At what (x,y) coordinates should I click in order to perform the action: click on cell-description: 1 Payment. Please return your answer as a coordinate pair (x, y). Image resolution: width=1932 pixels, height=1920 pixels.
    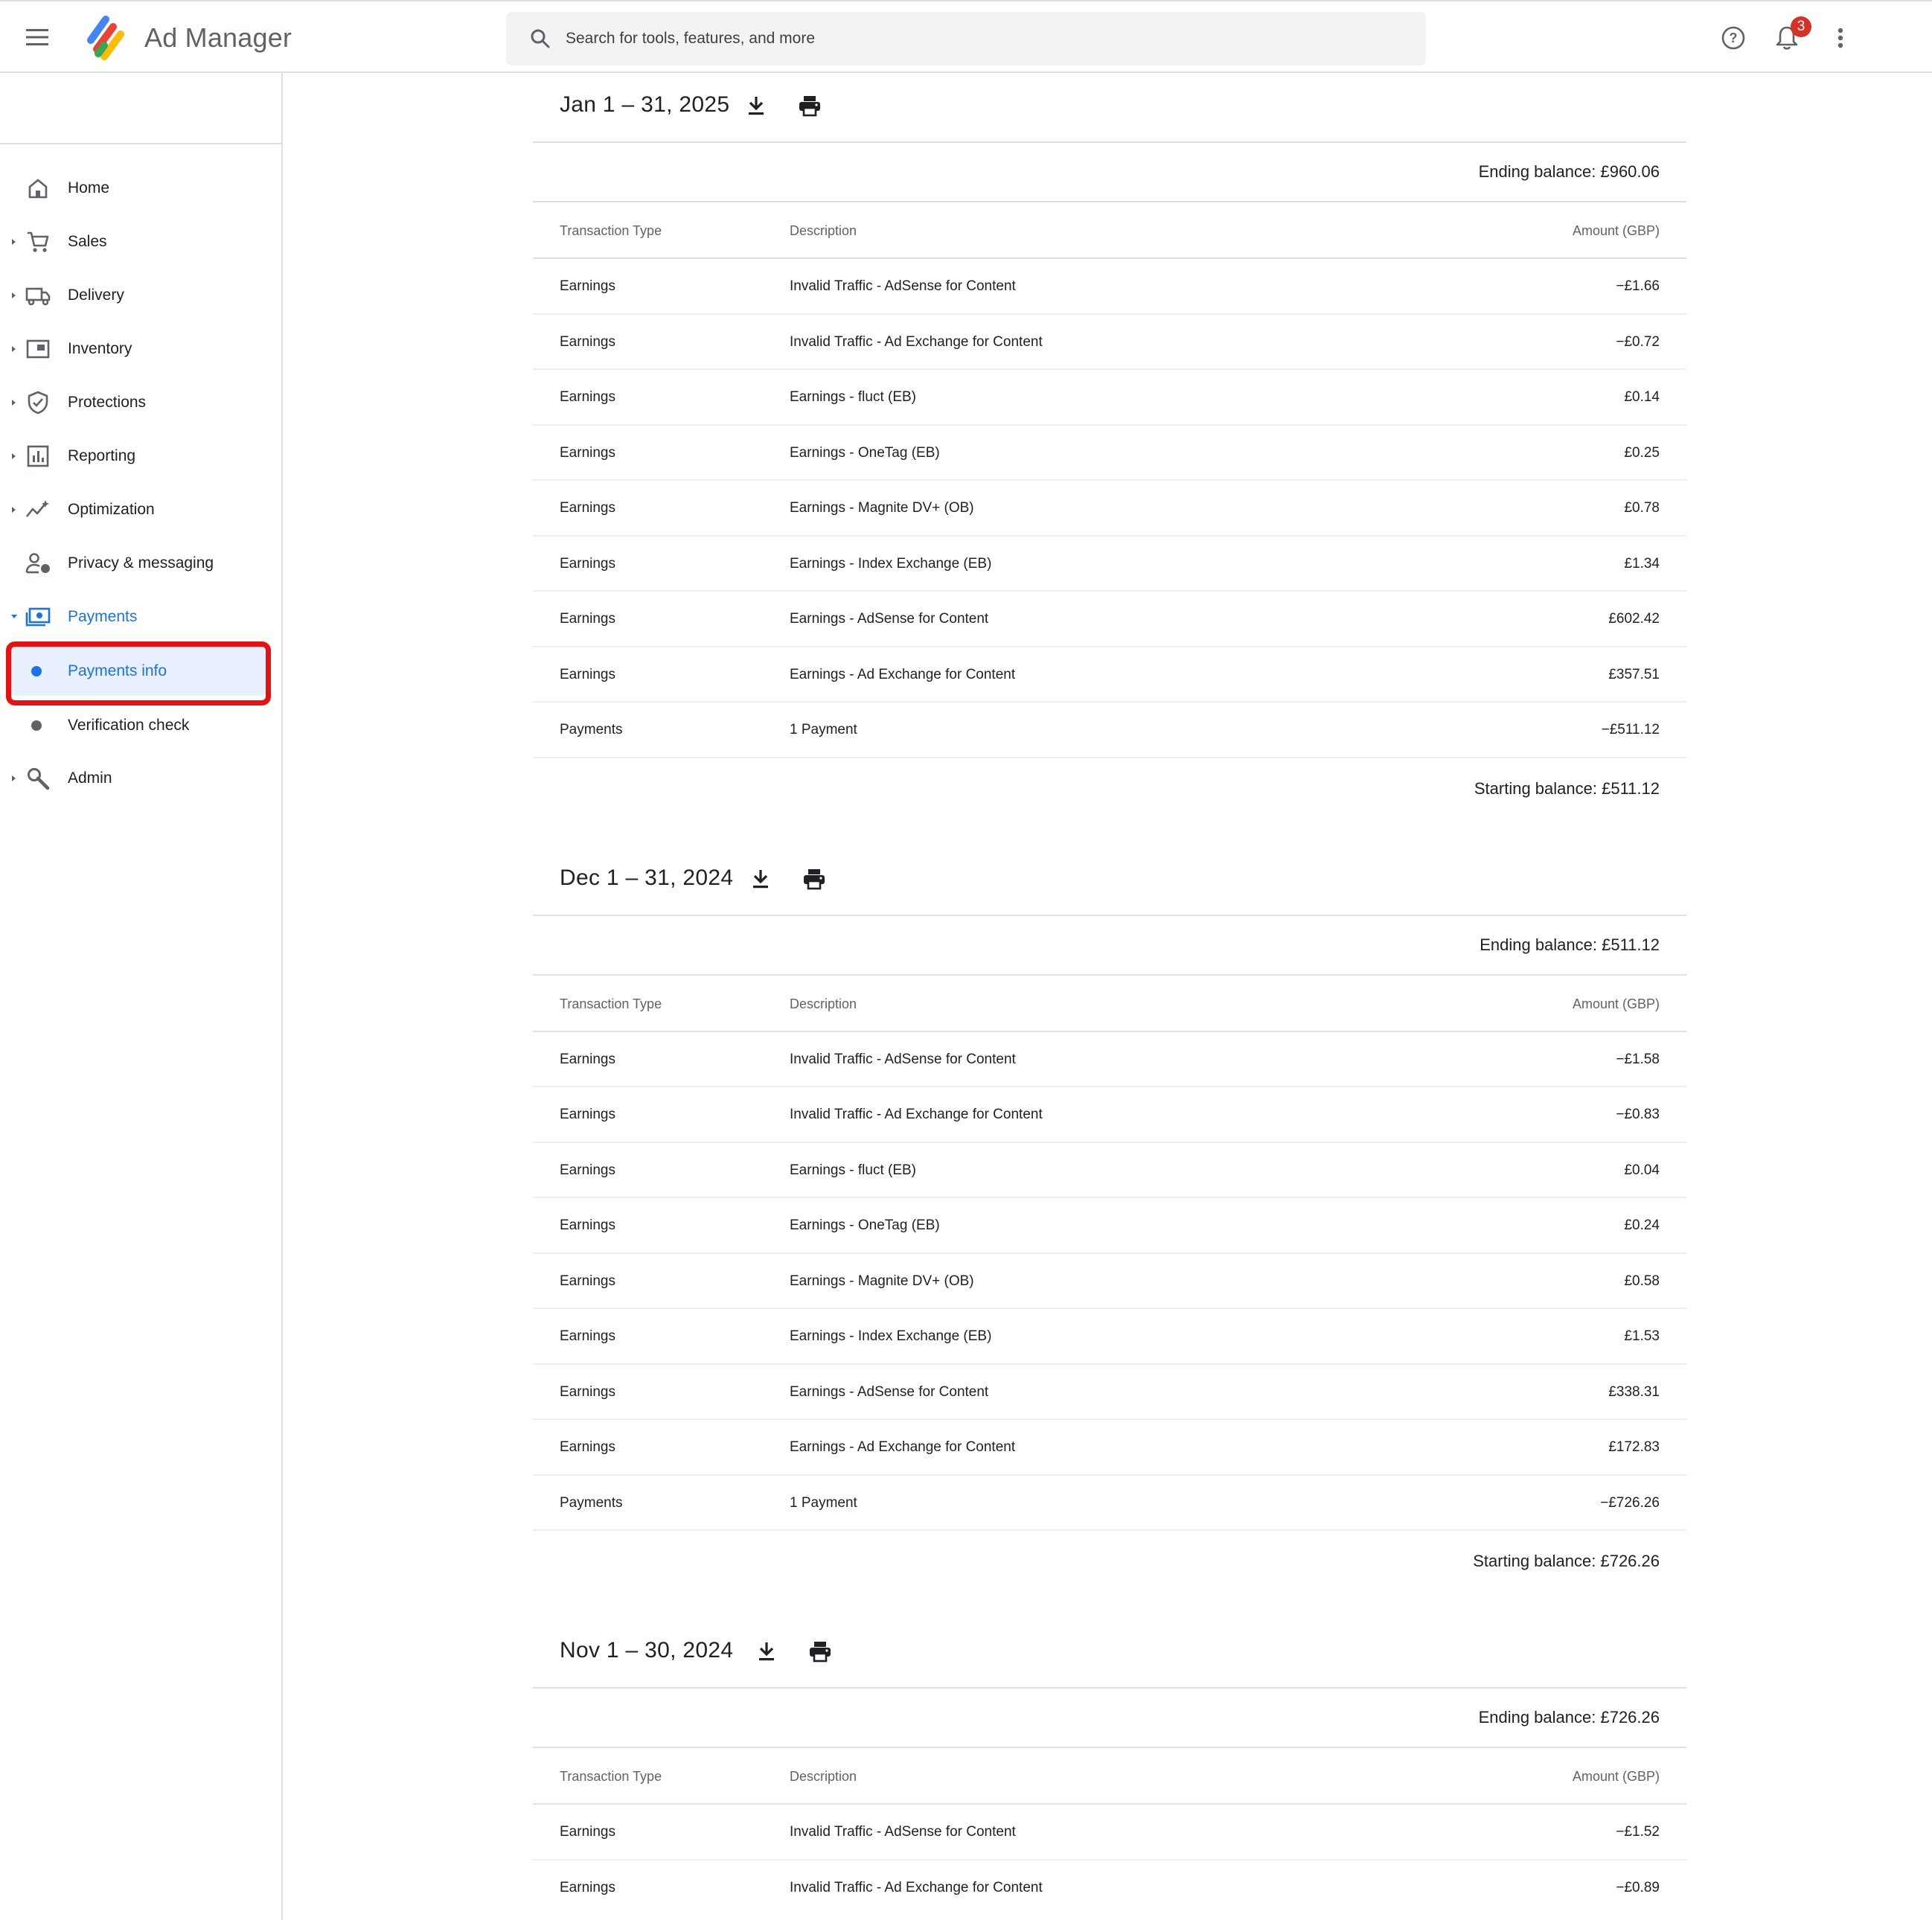
    Looking at the image, I should click on (823, 1502).